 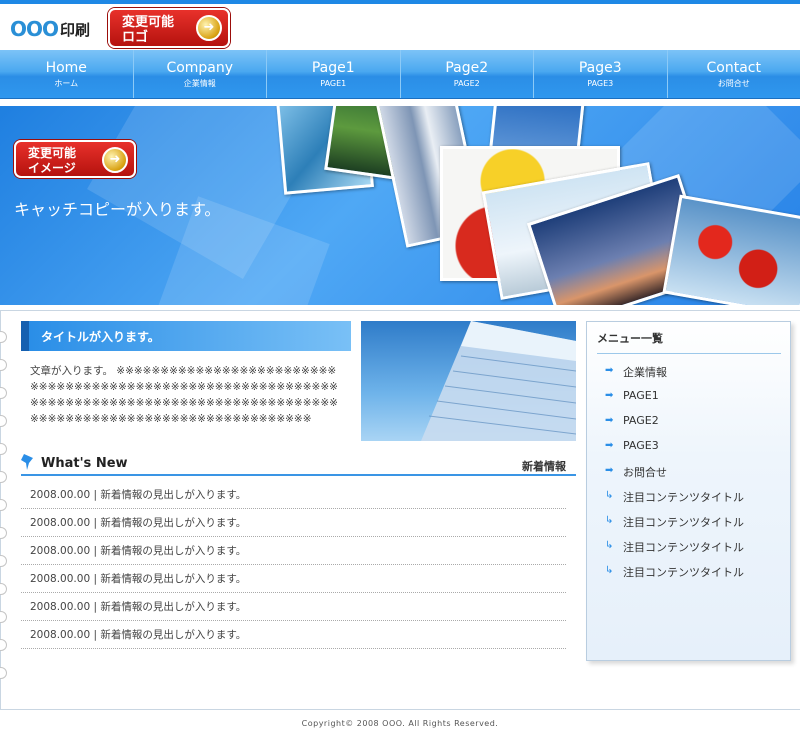 What do you see at coordinates (400, 27) in the screenshot?
I see `site-header: OOO 印刷 変更可能 ロゴ ➜` at bounding box center [400, 27].